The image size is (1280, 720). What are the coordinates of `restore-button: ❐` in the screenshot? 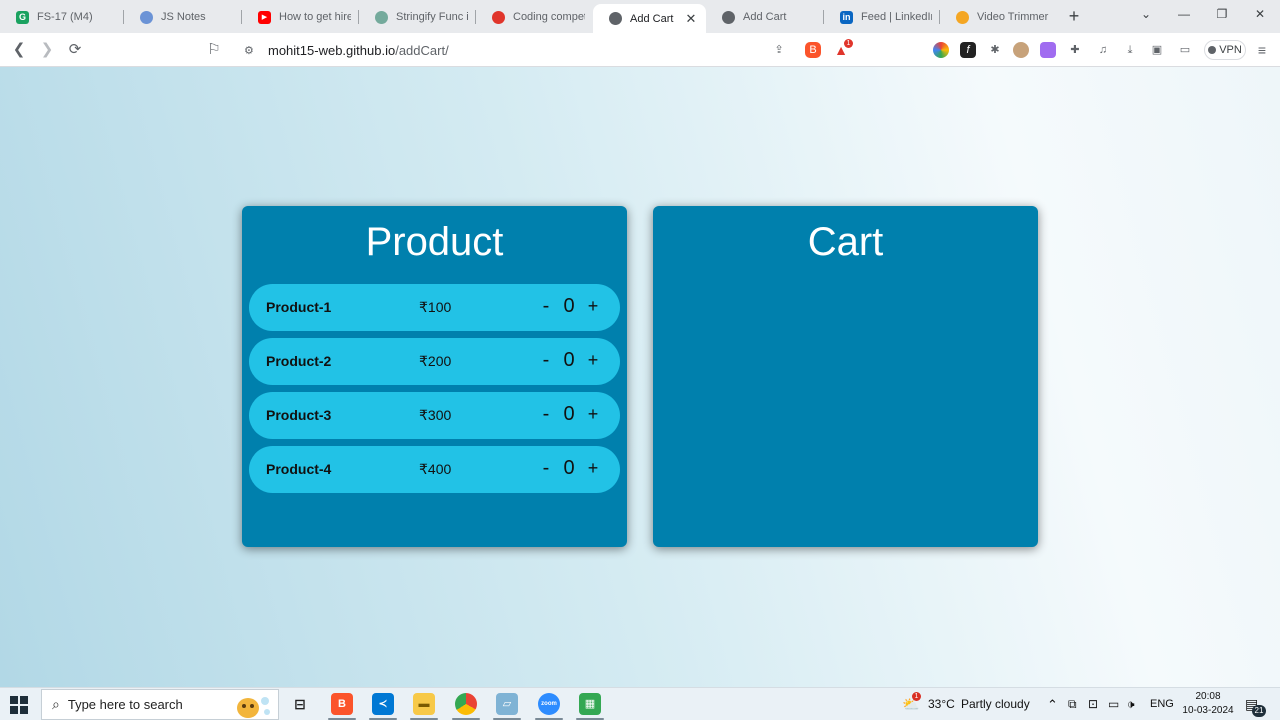 It's located at (1222, 14).